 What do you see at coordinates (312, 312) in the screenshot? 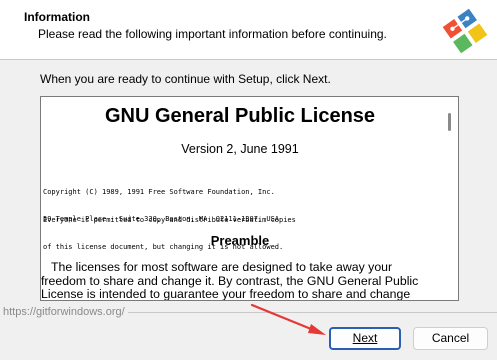
I see `footer-divider` at bounding box center [312, 312].